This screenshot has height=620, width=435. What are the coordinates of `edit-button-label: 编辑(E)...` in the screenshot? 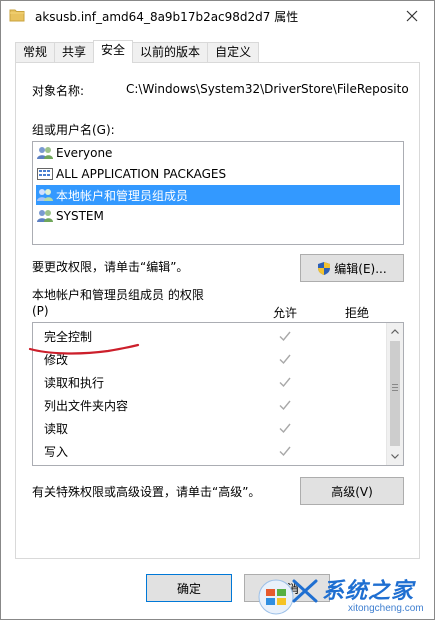 It's located at (360, 268).